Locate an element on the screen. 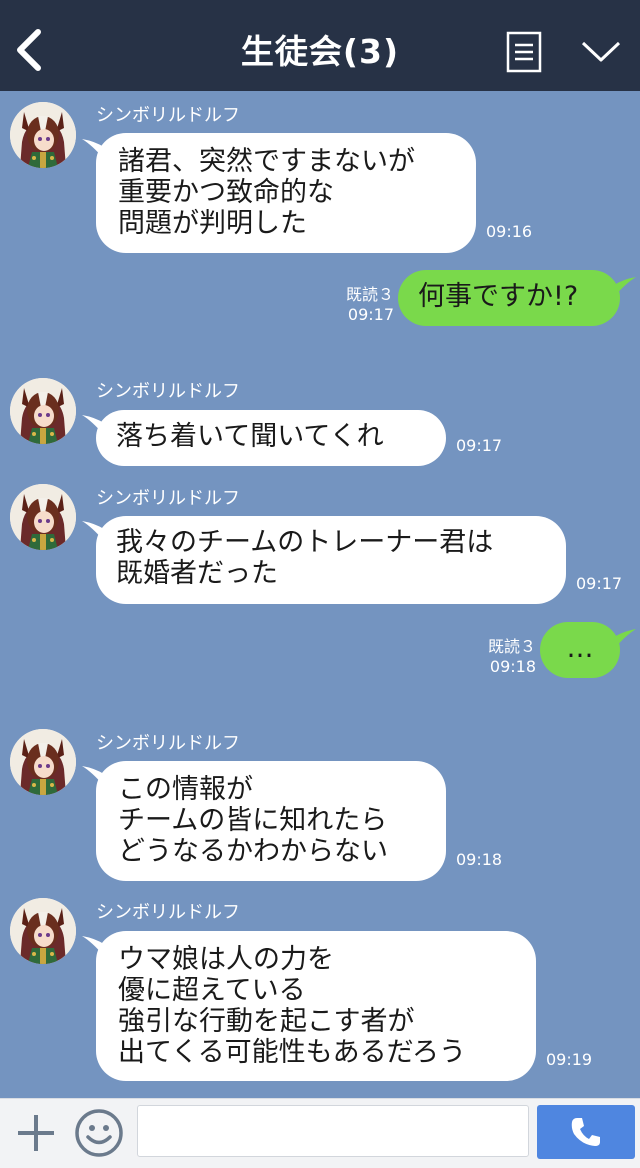 This screenshot has height=1168, width=640. message-bubble: 諸君、突然ですまないが 重要かつ致命的な 問題が判明した is located at coordinates (286, 193).